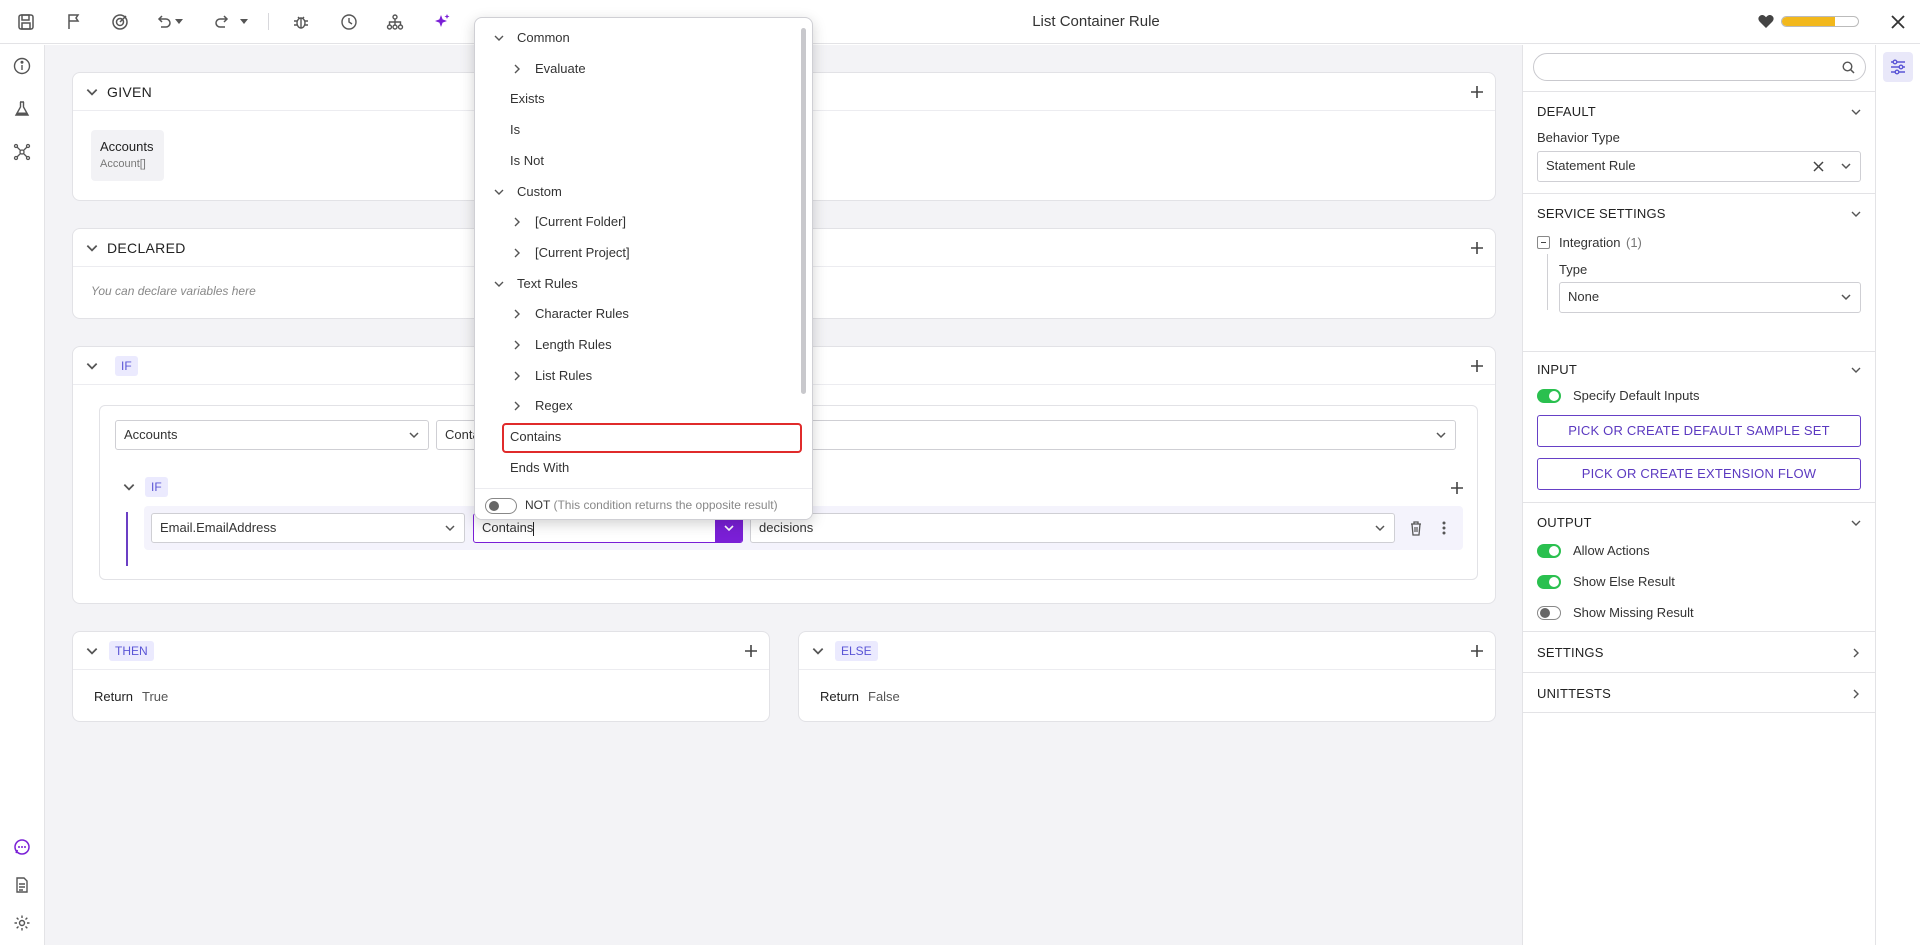  Describe the element at coordinates (1590, 242) in the screenshot. I see `integration-label: Integration` at that location.